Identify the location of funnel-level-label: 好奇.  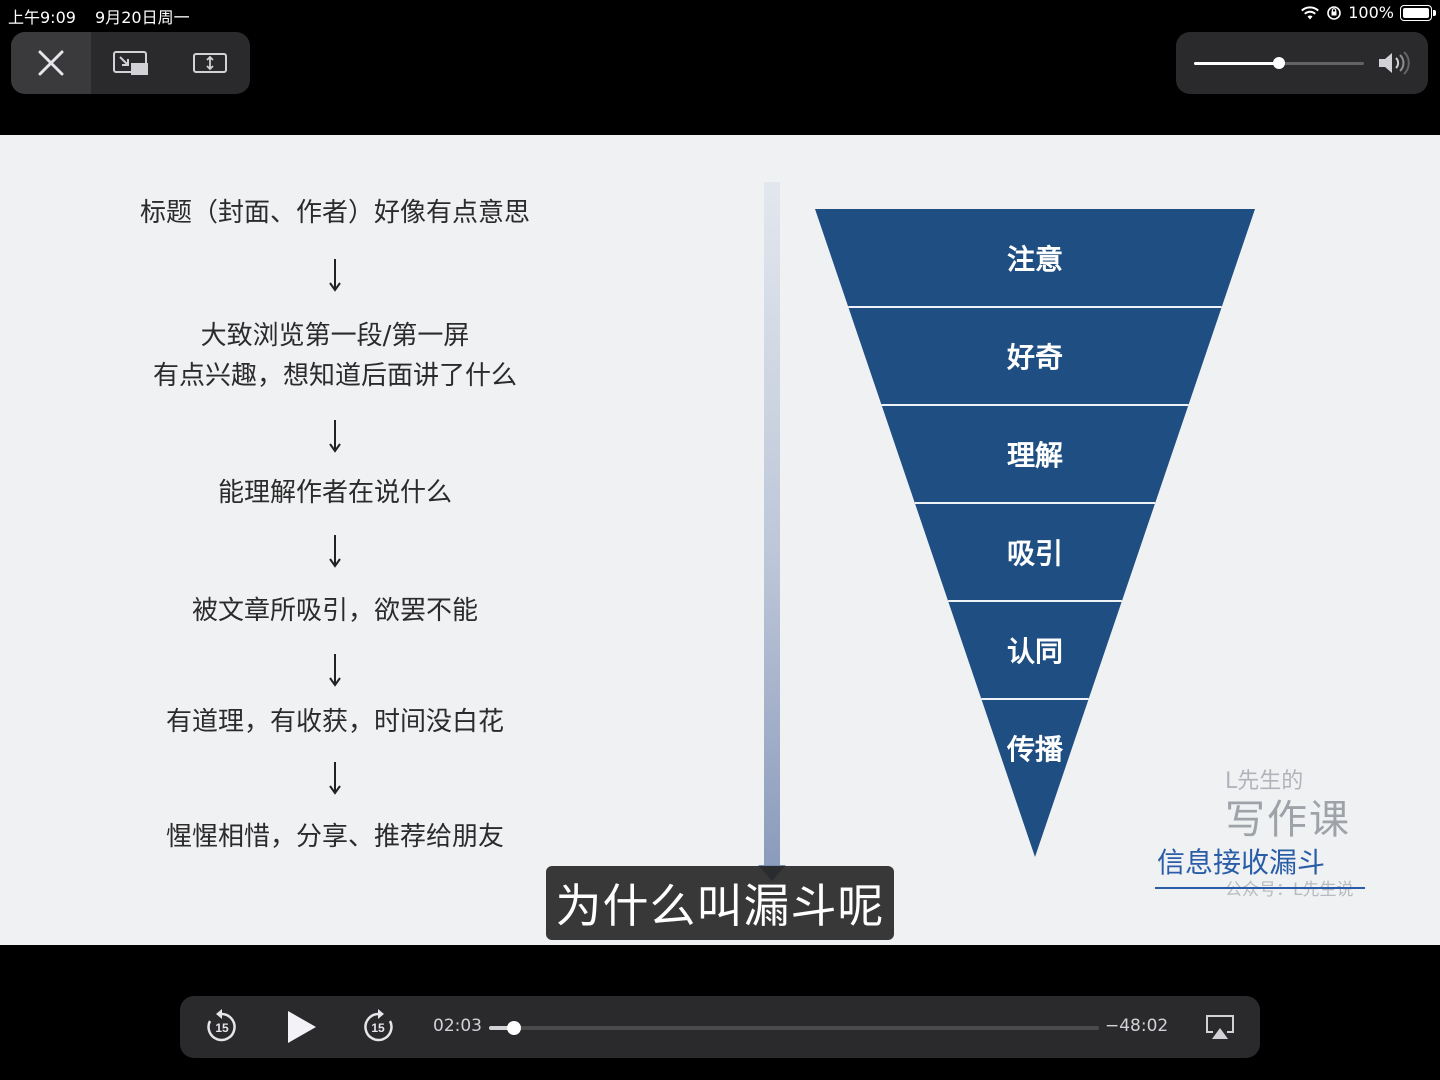
(1034, 357).